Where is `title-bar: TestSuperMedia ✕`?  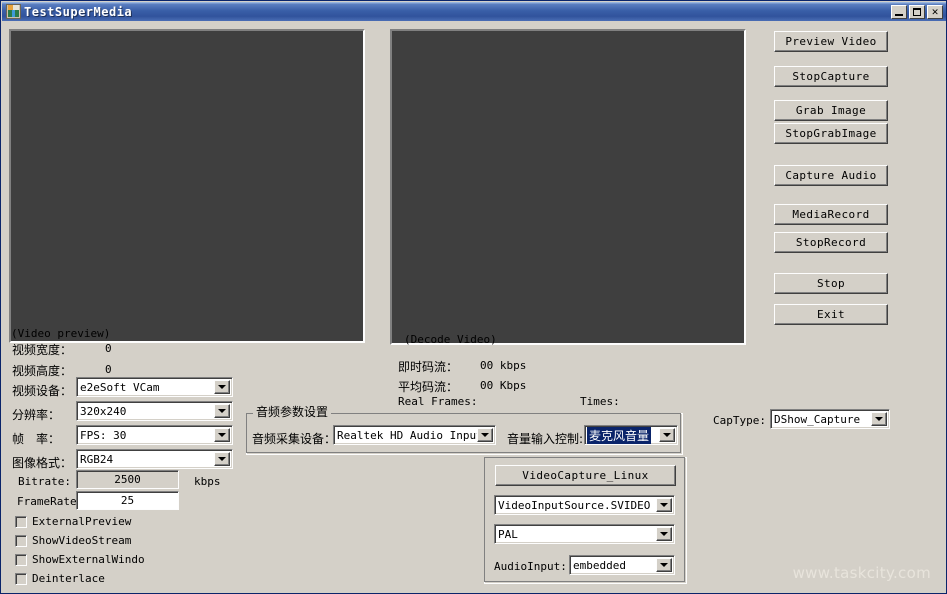 title-bar: TestSuperMedia ✕ is located at coordinates (474, 11).